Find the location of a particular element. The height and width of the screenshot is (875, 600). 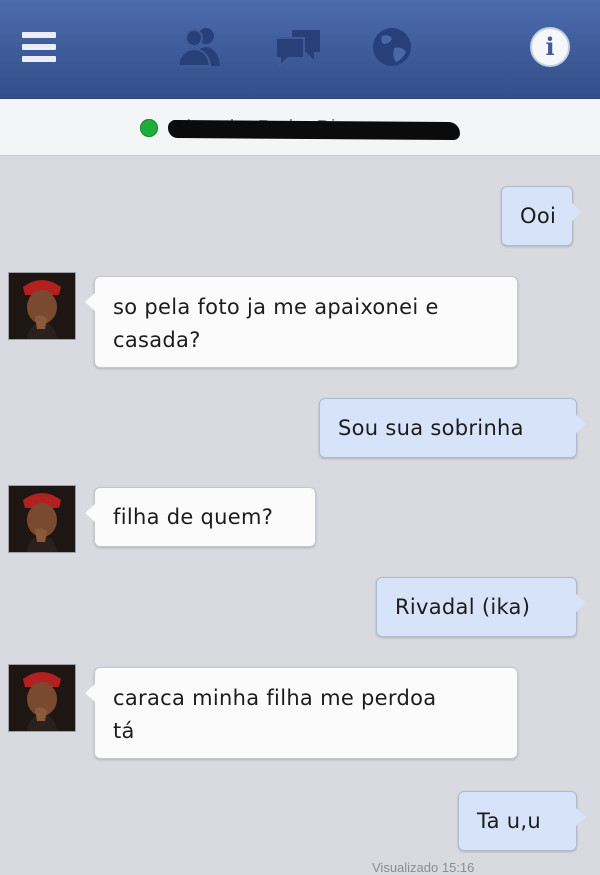

received-message: so pela foto ja me apaixonei e casada? is located at coordinates (301, 322).